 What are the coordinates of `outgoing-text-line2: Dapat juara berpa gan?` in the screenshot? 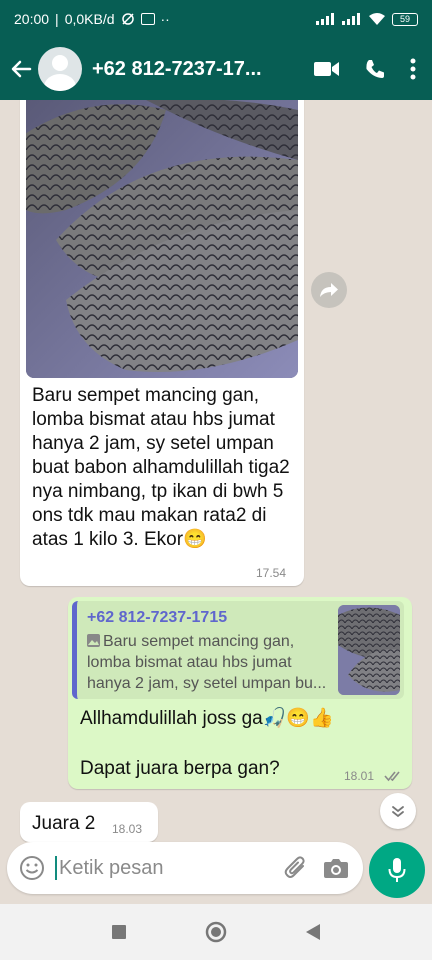 It's located at (180, 768).